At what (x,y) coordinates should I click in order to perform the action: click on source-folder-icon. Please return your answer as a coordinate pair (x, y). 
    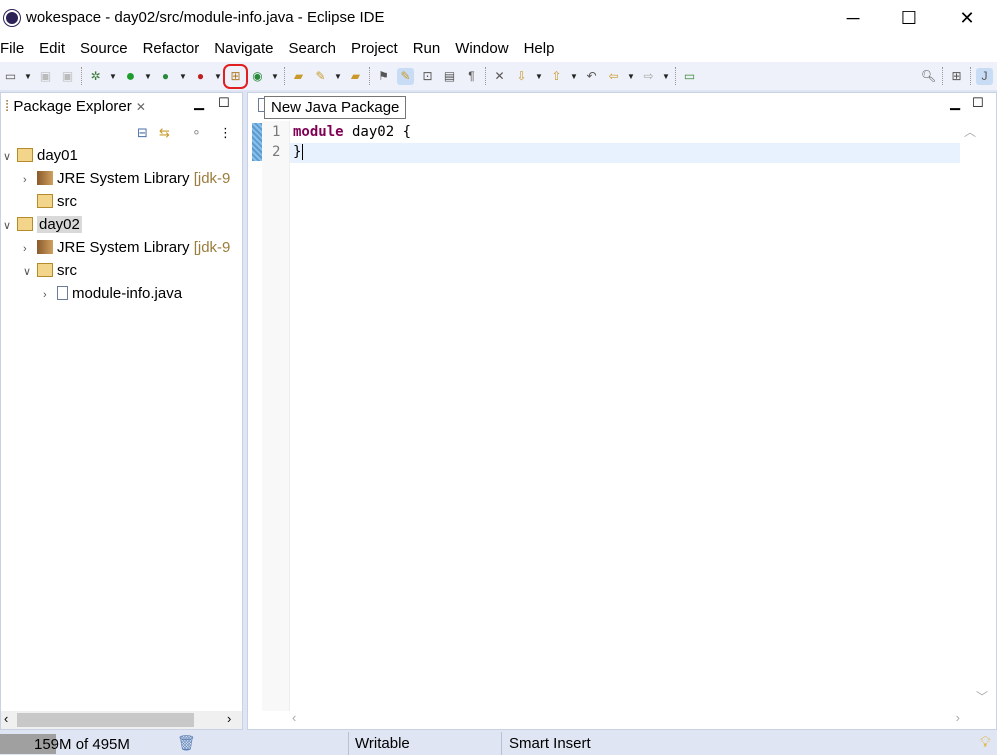
    Looking at the image, I should click on (45, 270).